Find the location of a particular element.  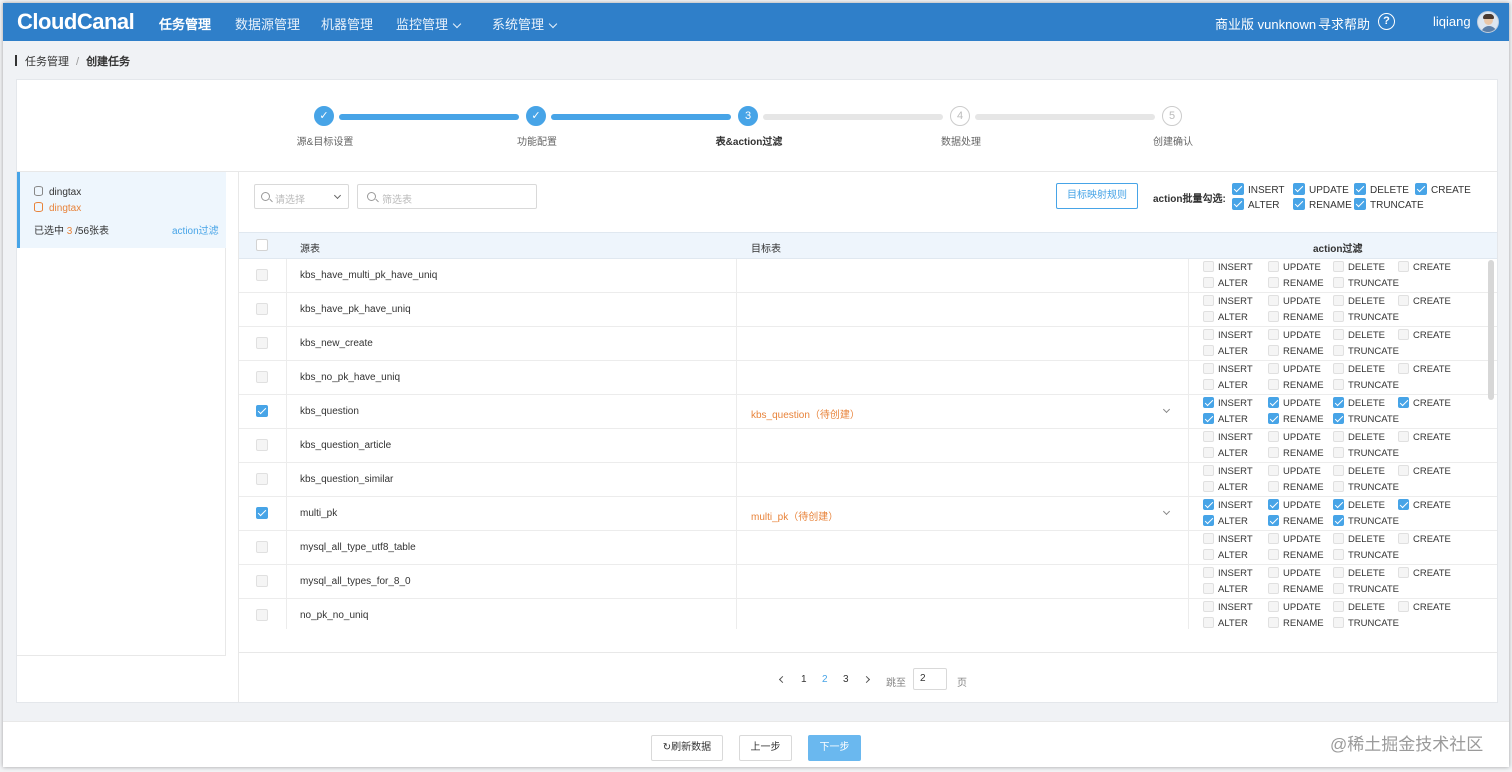

help-link: 寻求帮助 is located at coordinates (1344, 23).